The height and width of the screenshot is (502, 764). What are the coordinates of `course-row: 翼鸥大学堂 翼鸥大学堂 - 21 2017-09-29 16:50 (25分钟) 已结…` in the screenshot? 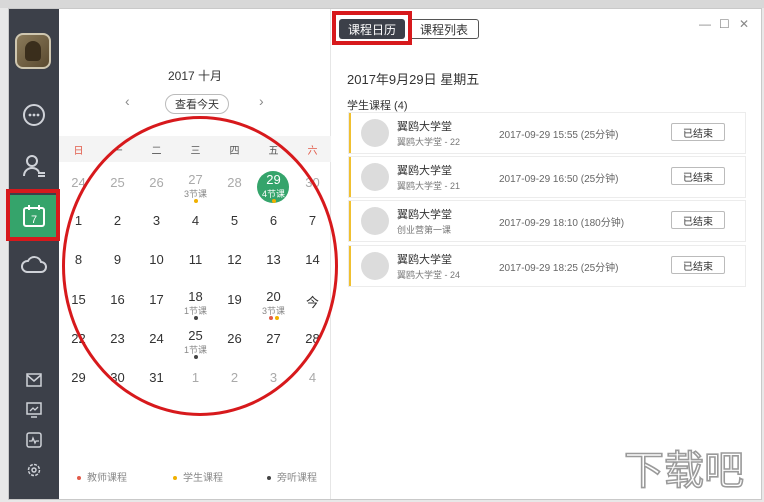 It's located at (547, 177).